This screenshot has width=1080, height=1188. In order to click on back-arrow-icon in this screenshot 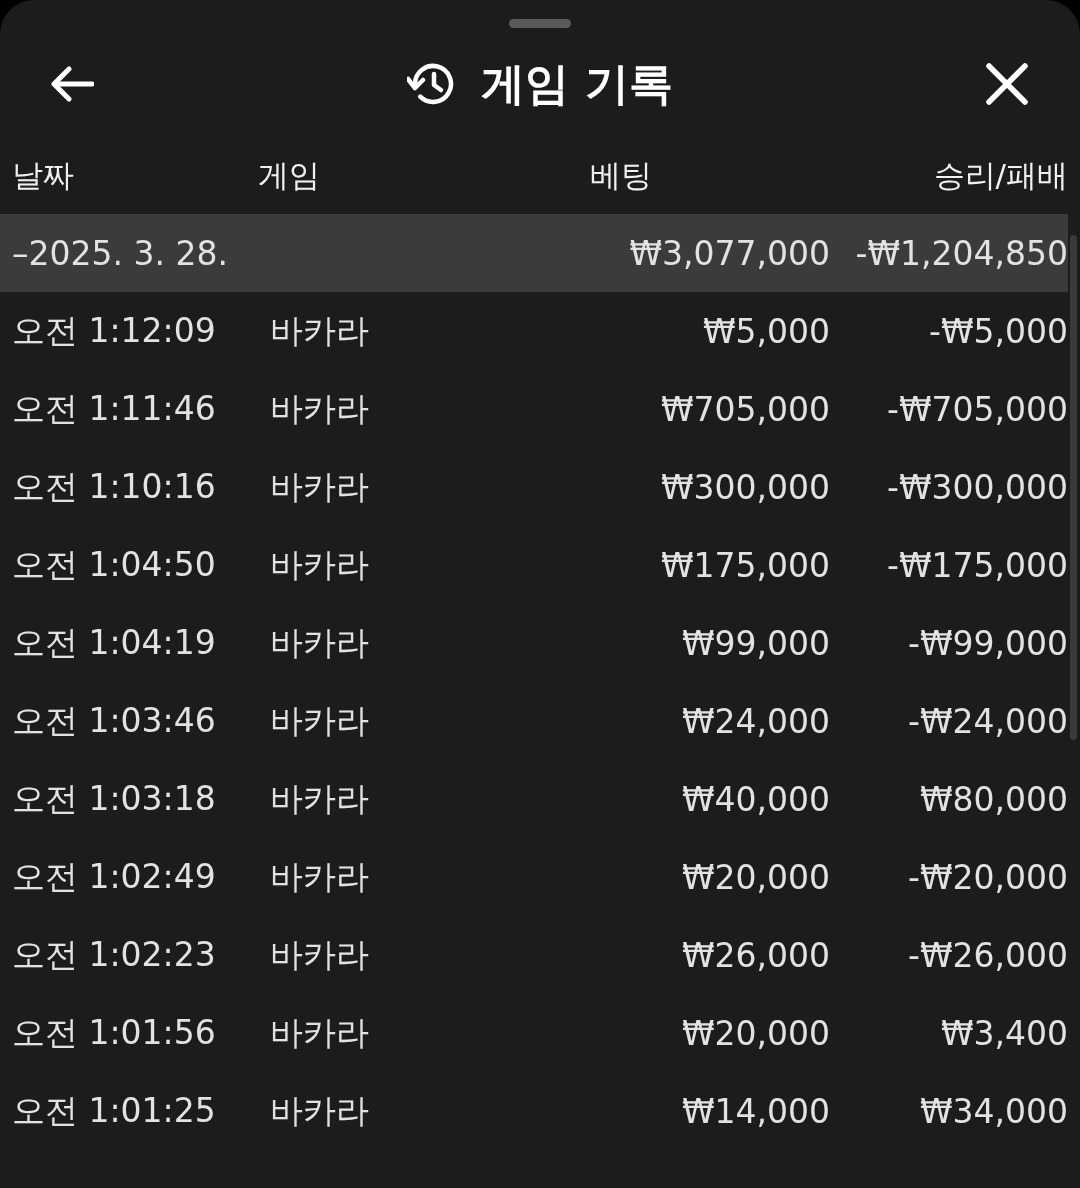, I will do `click(72, 84)`.